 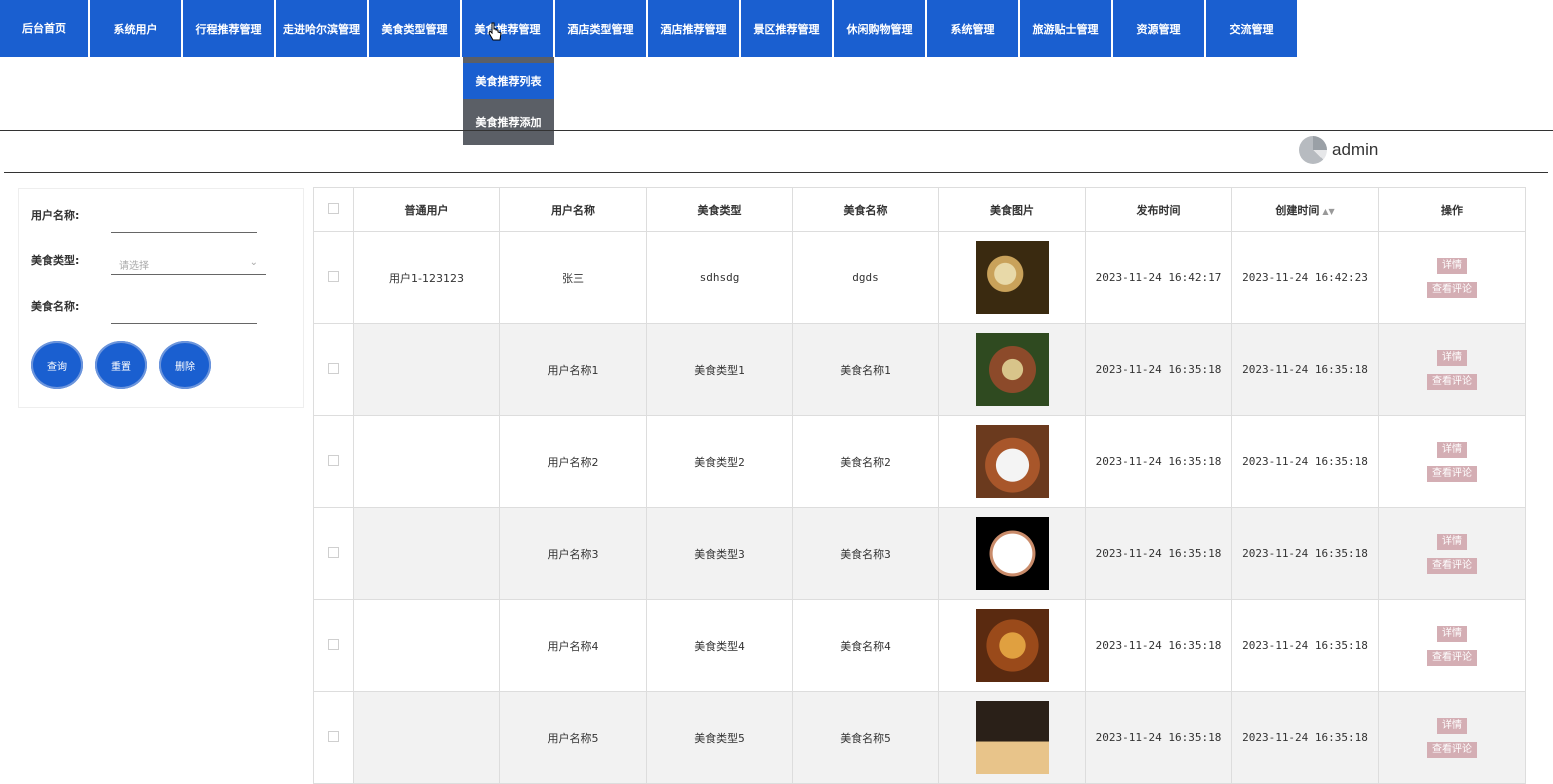 I want to click on food-name-field: 美食名称:, so click(x=144, y=310).